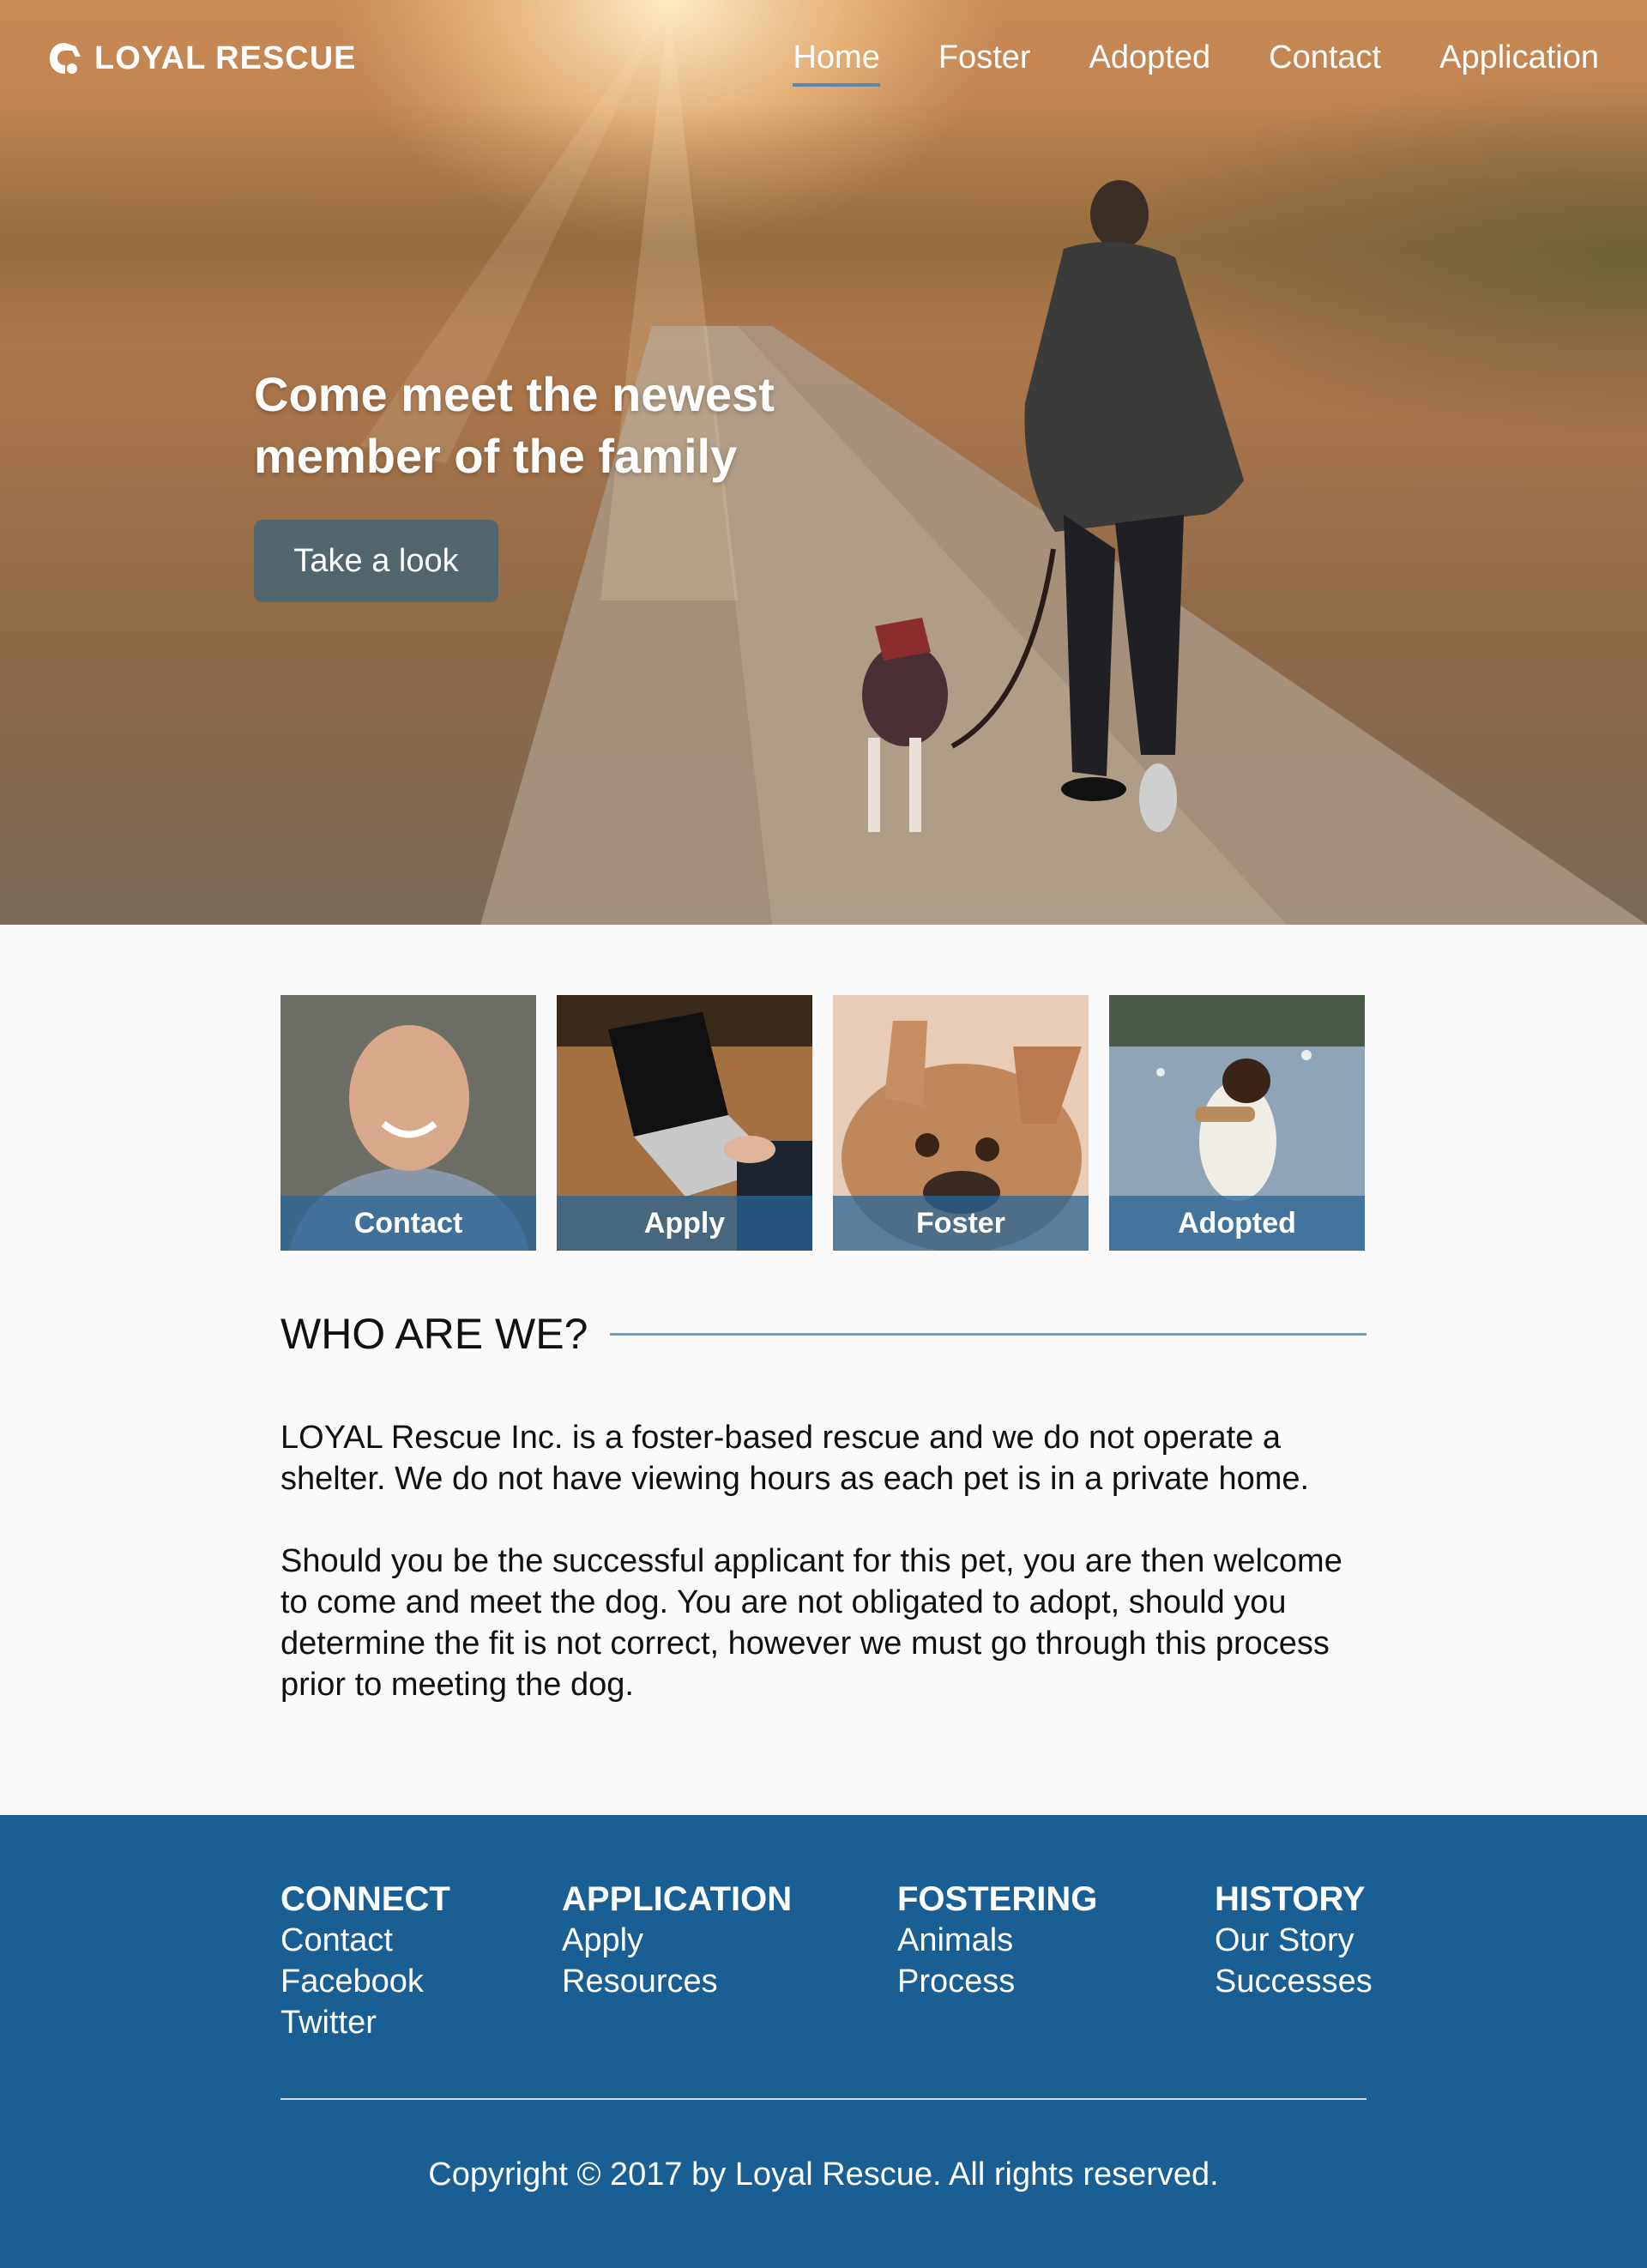  Describe the element at coordinates (997, 1899) in the screenshot. I see `footer-heading-fostering: FOSTERING` at that location.